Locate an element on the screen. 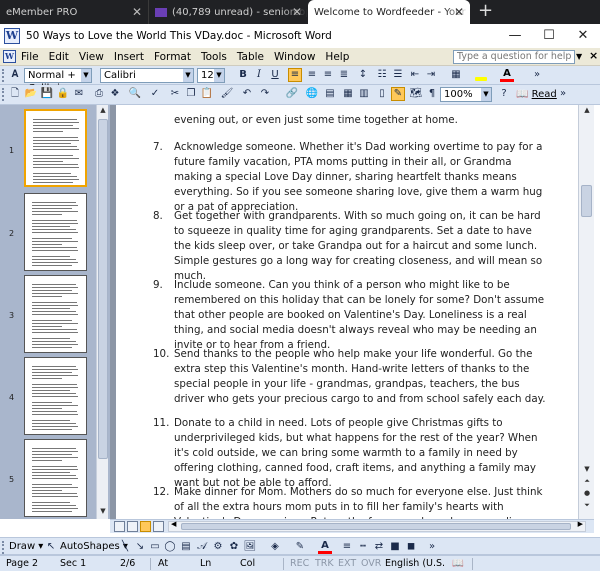  highlight-icon is located at coordinates (481, 75).